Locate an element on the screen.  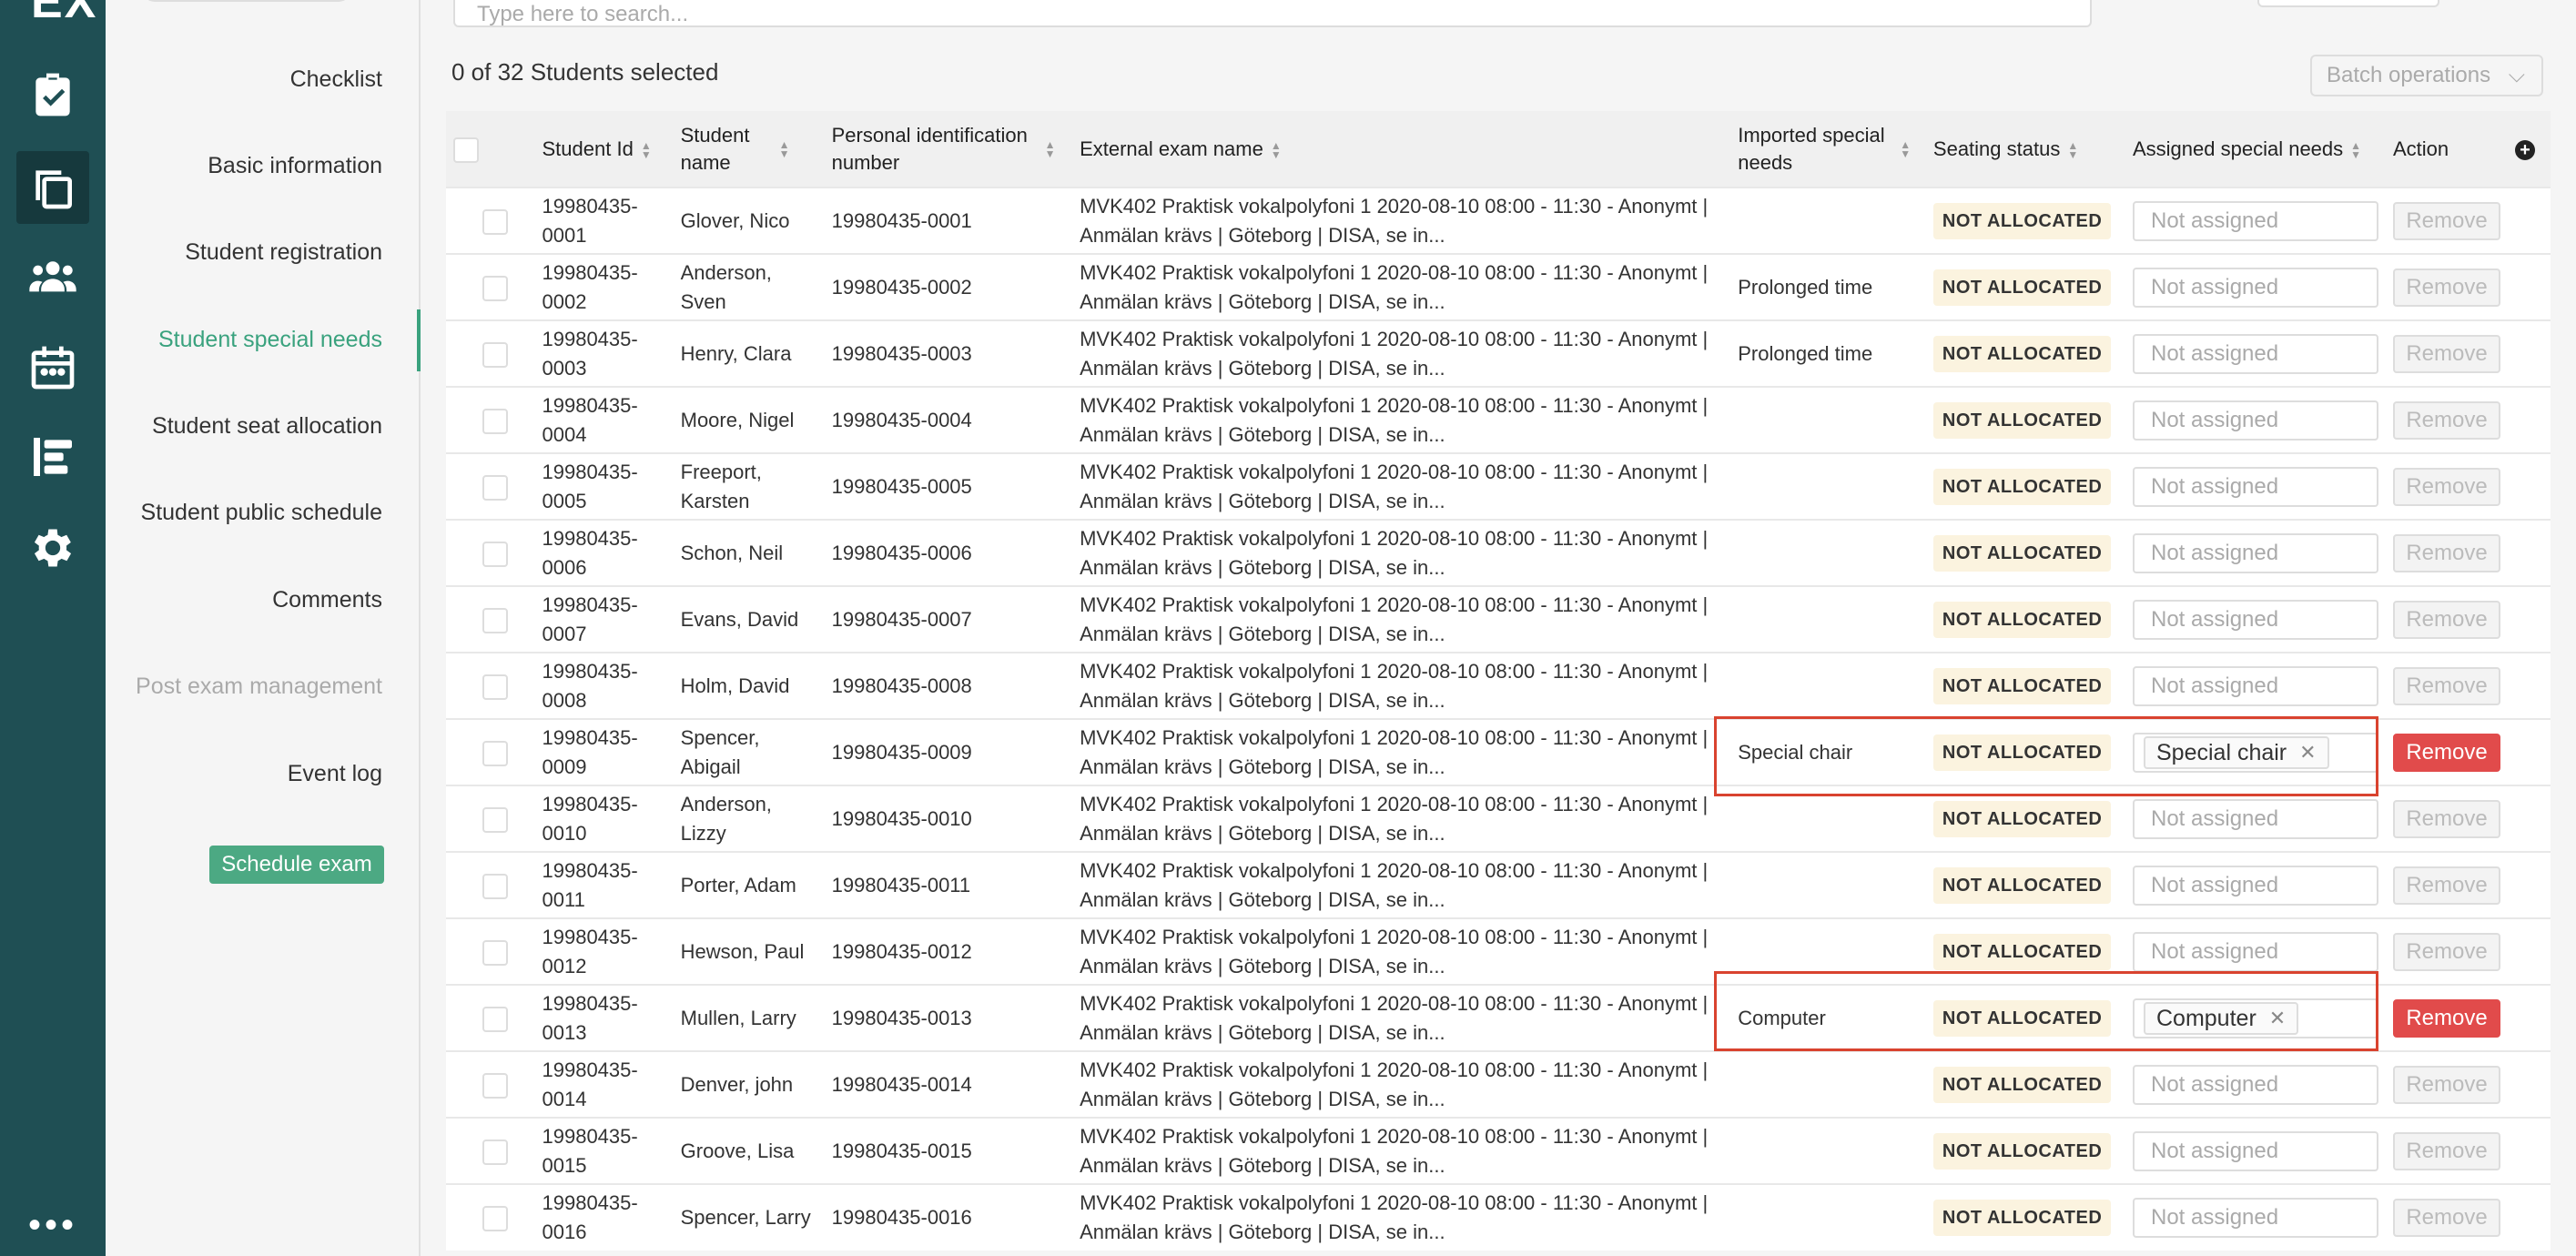
chevron-down-icon: ⌵ is located at coordinates (2516, 75).